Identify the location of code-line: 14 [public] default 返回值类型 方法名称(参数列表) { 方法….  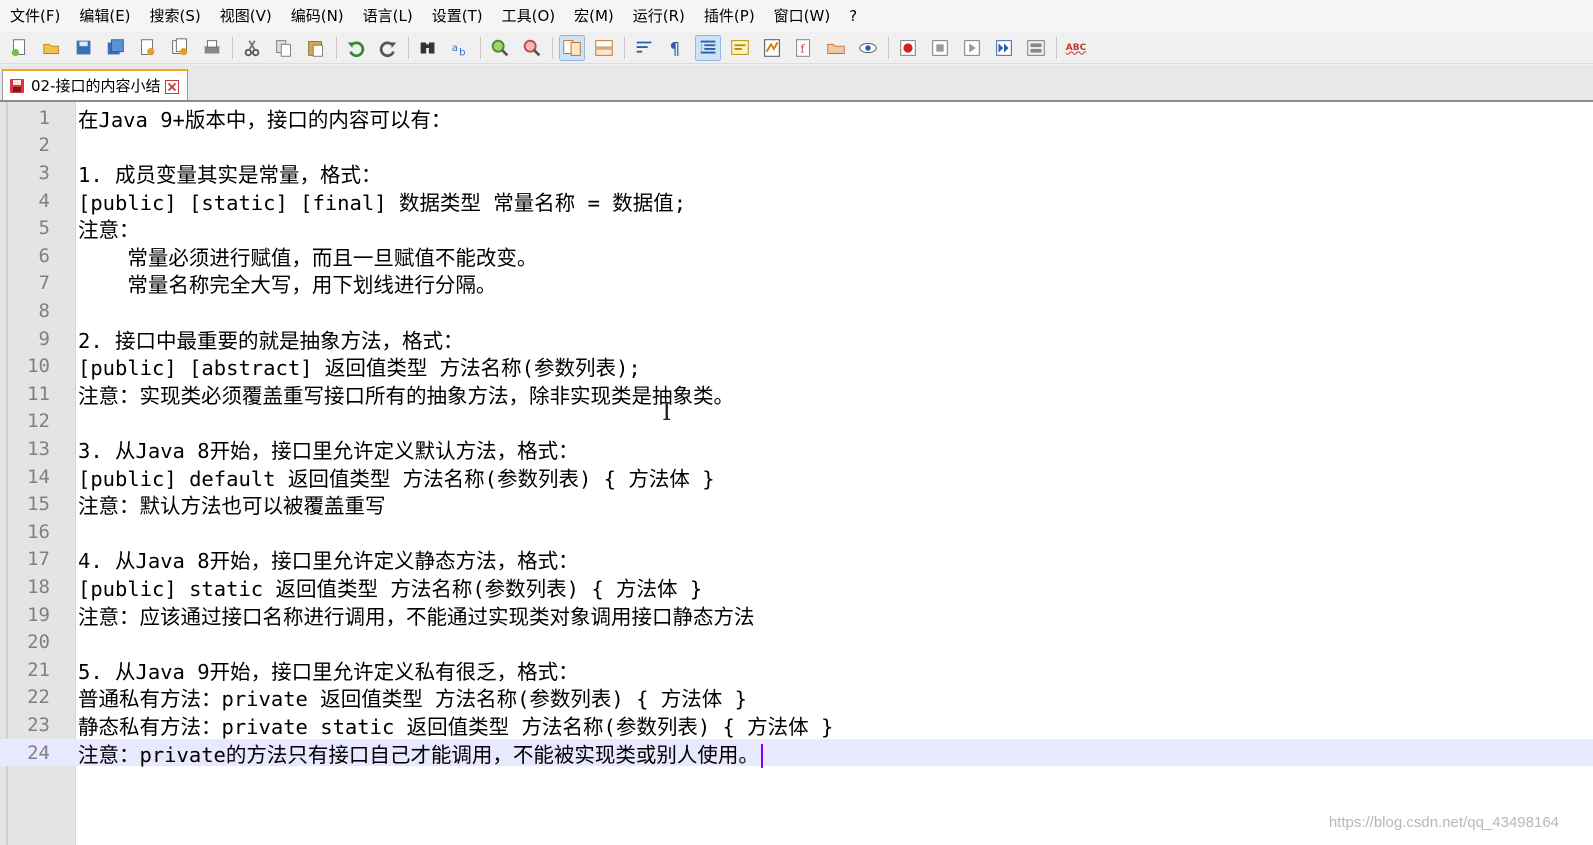
(796, 477).